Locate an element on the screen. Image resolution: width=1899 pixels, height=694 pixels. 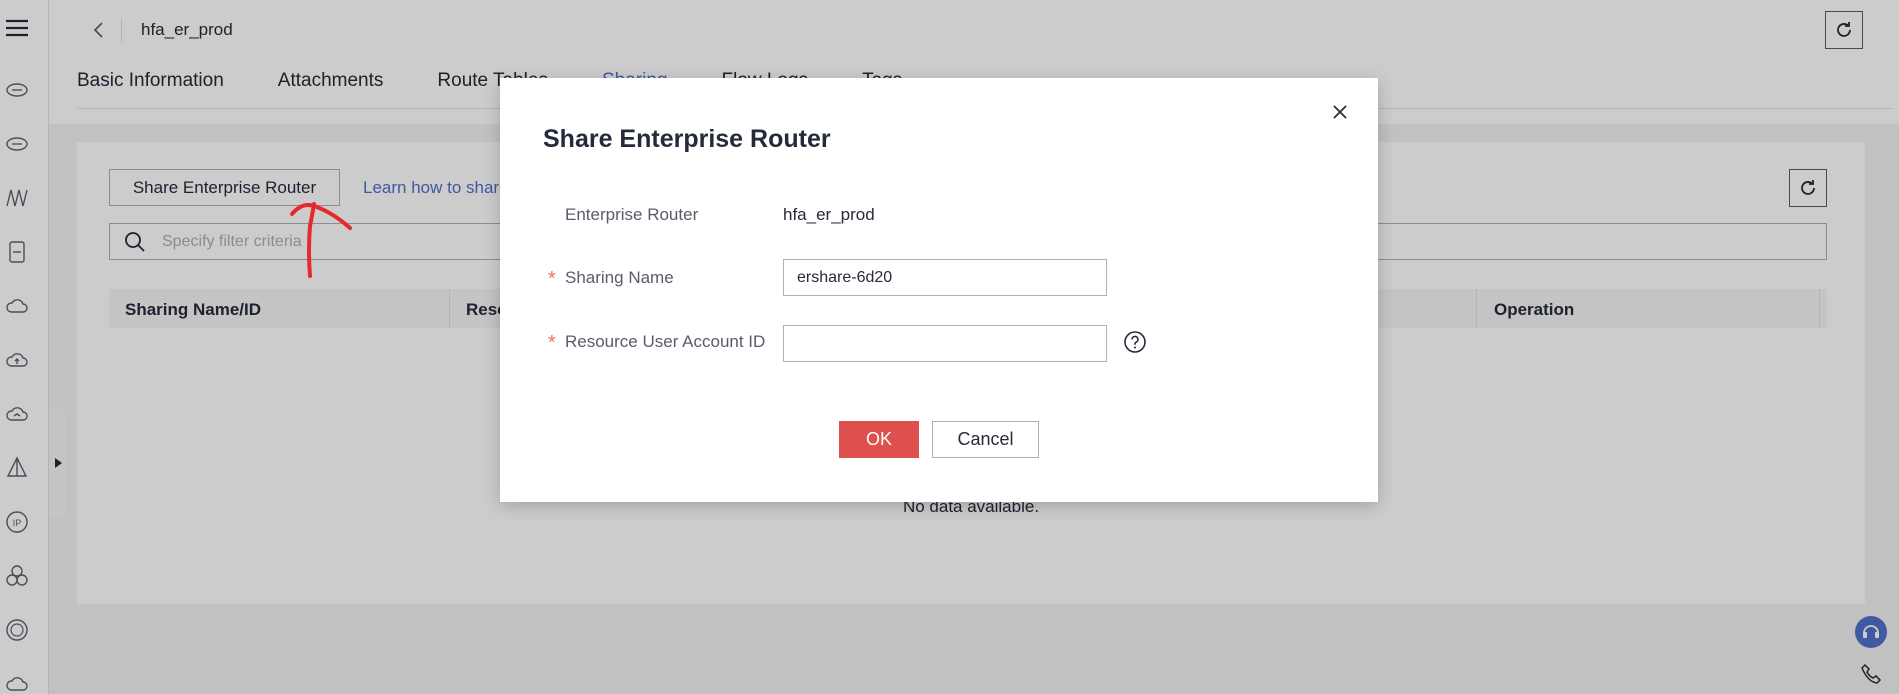
enterprise-router-value: hfa_er_prod is located at coordinates (829, 214).